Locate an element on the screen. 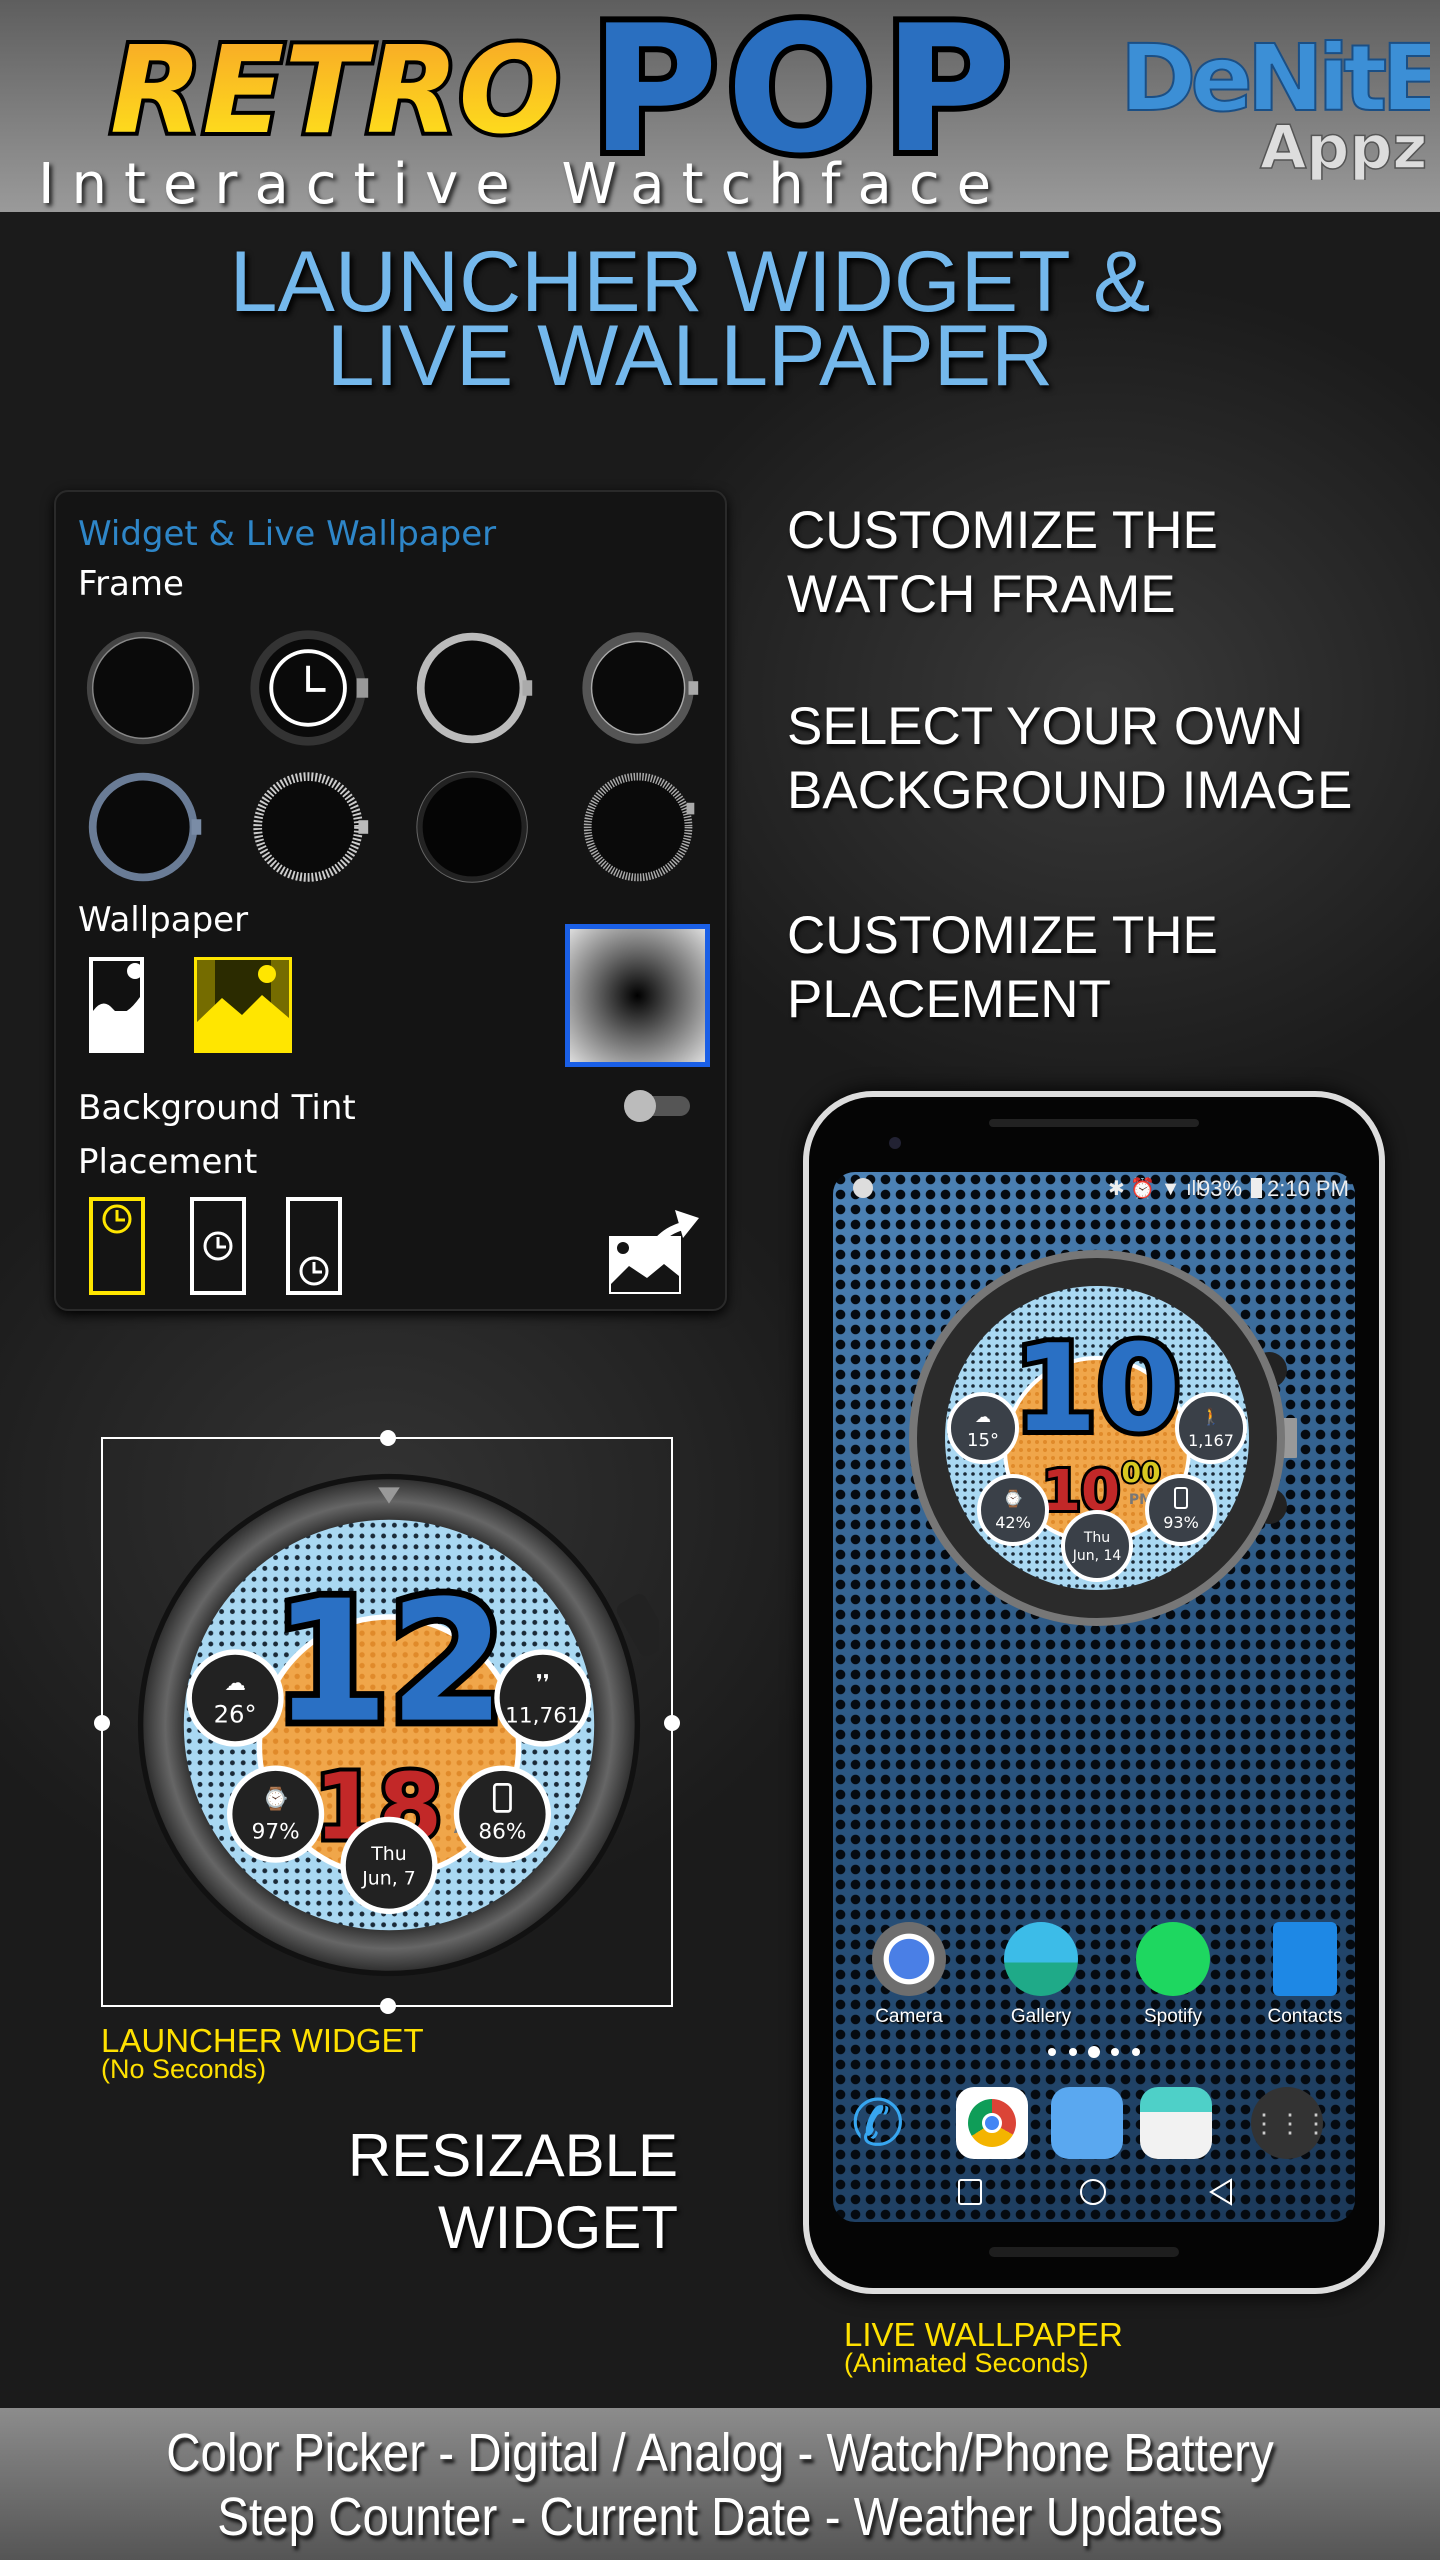  app-camera: Camera is located at coordinates (909, 1975).